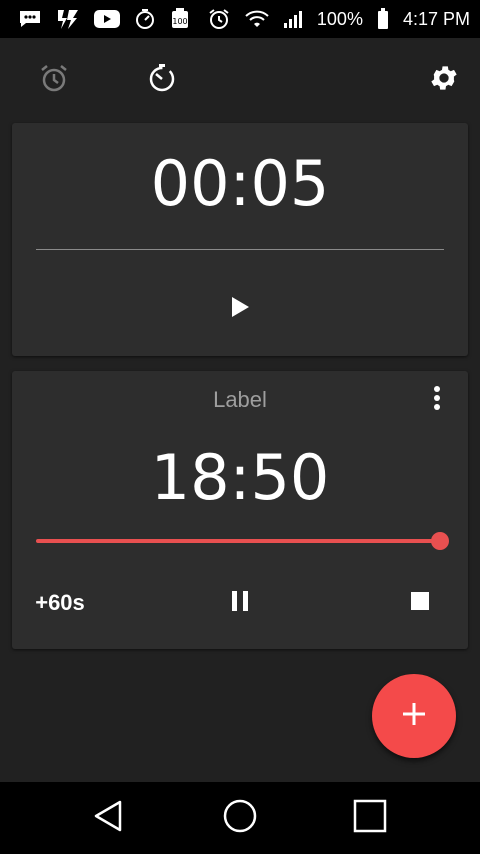 This screenshot has height=854, width=480. I want to click on settings-button, so click(444, 80).